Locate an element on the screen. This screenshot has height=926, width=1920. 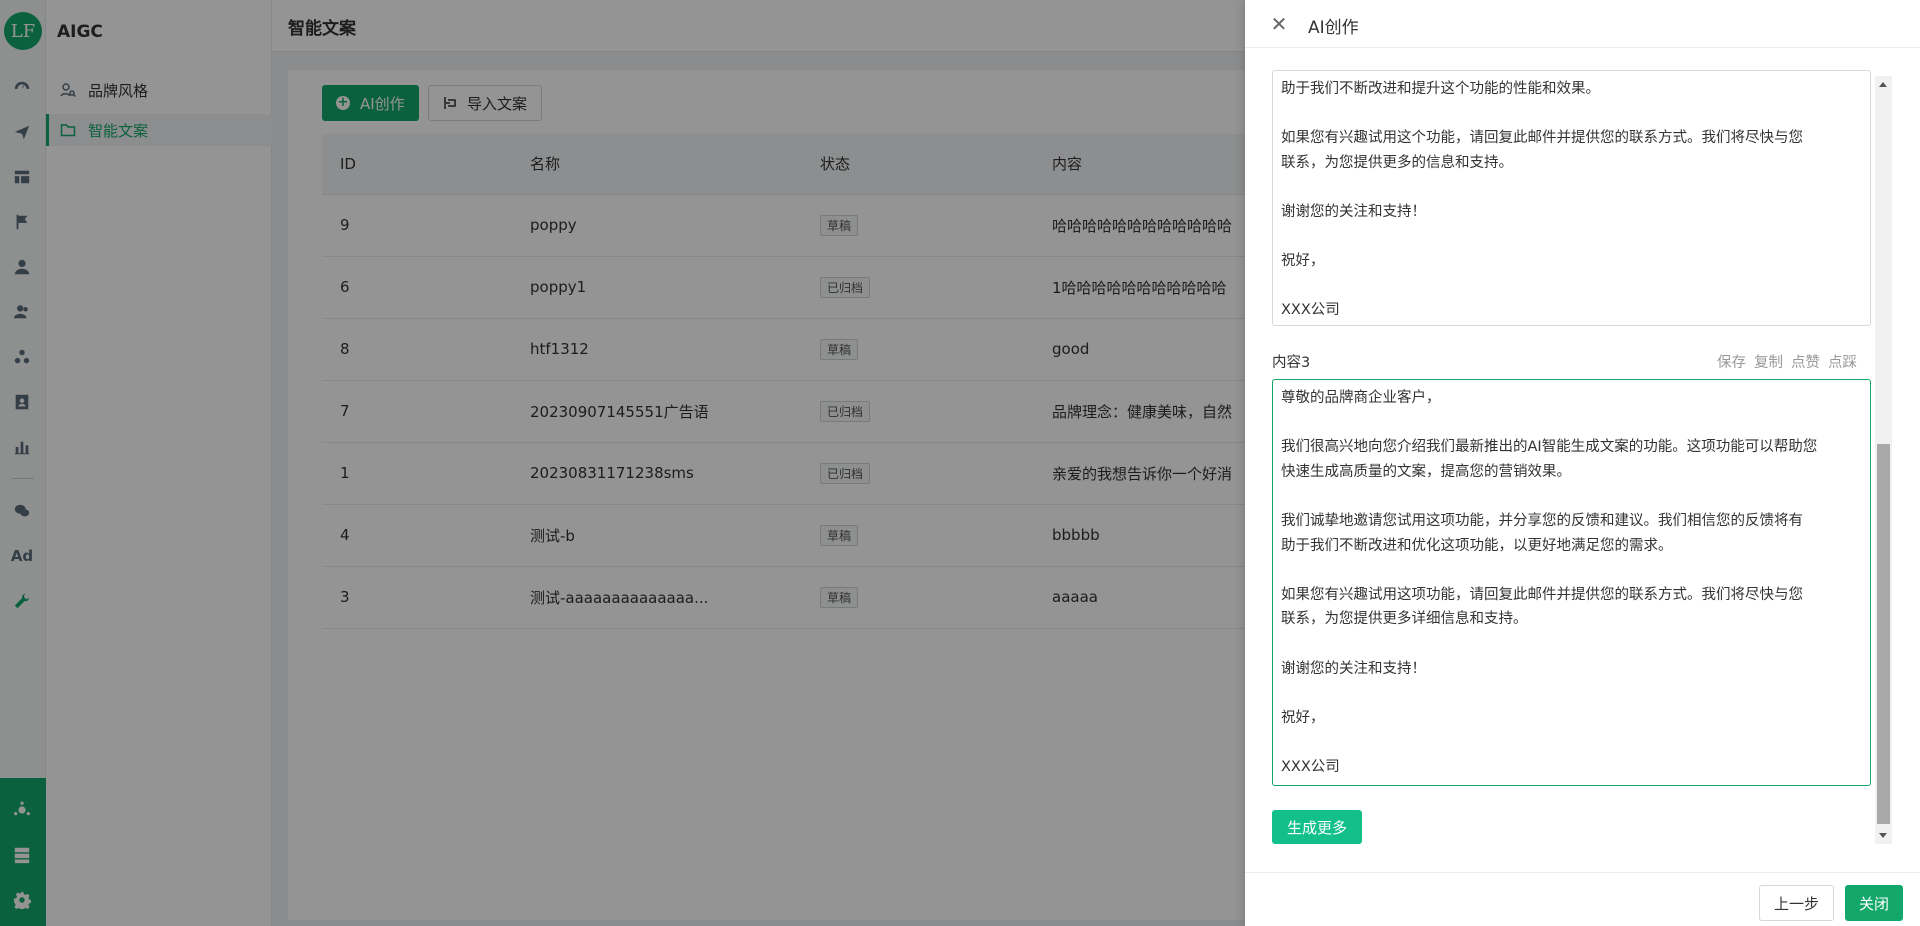
text-line: 尊敬的品牌商企业客户， is located at coordinates (1361, 398).